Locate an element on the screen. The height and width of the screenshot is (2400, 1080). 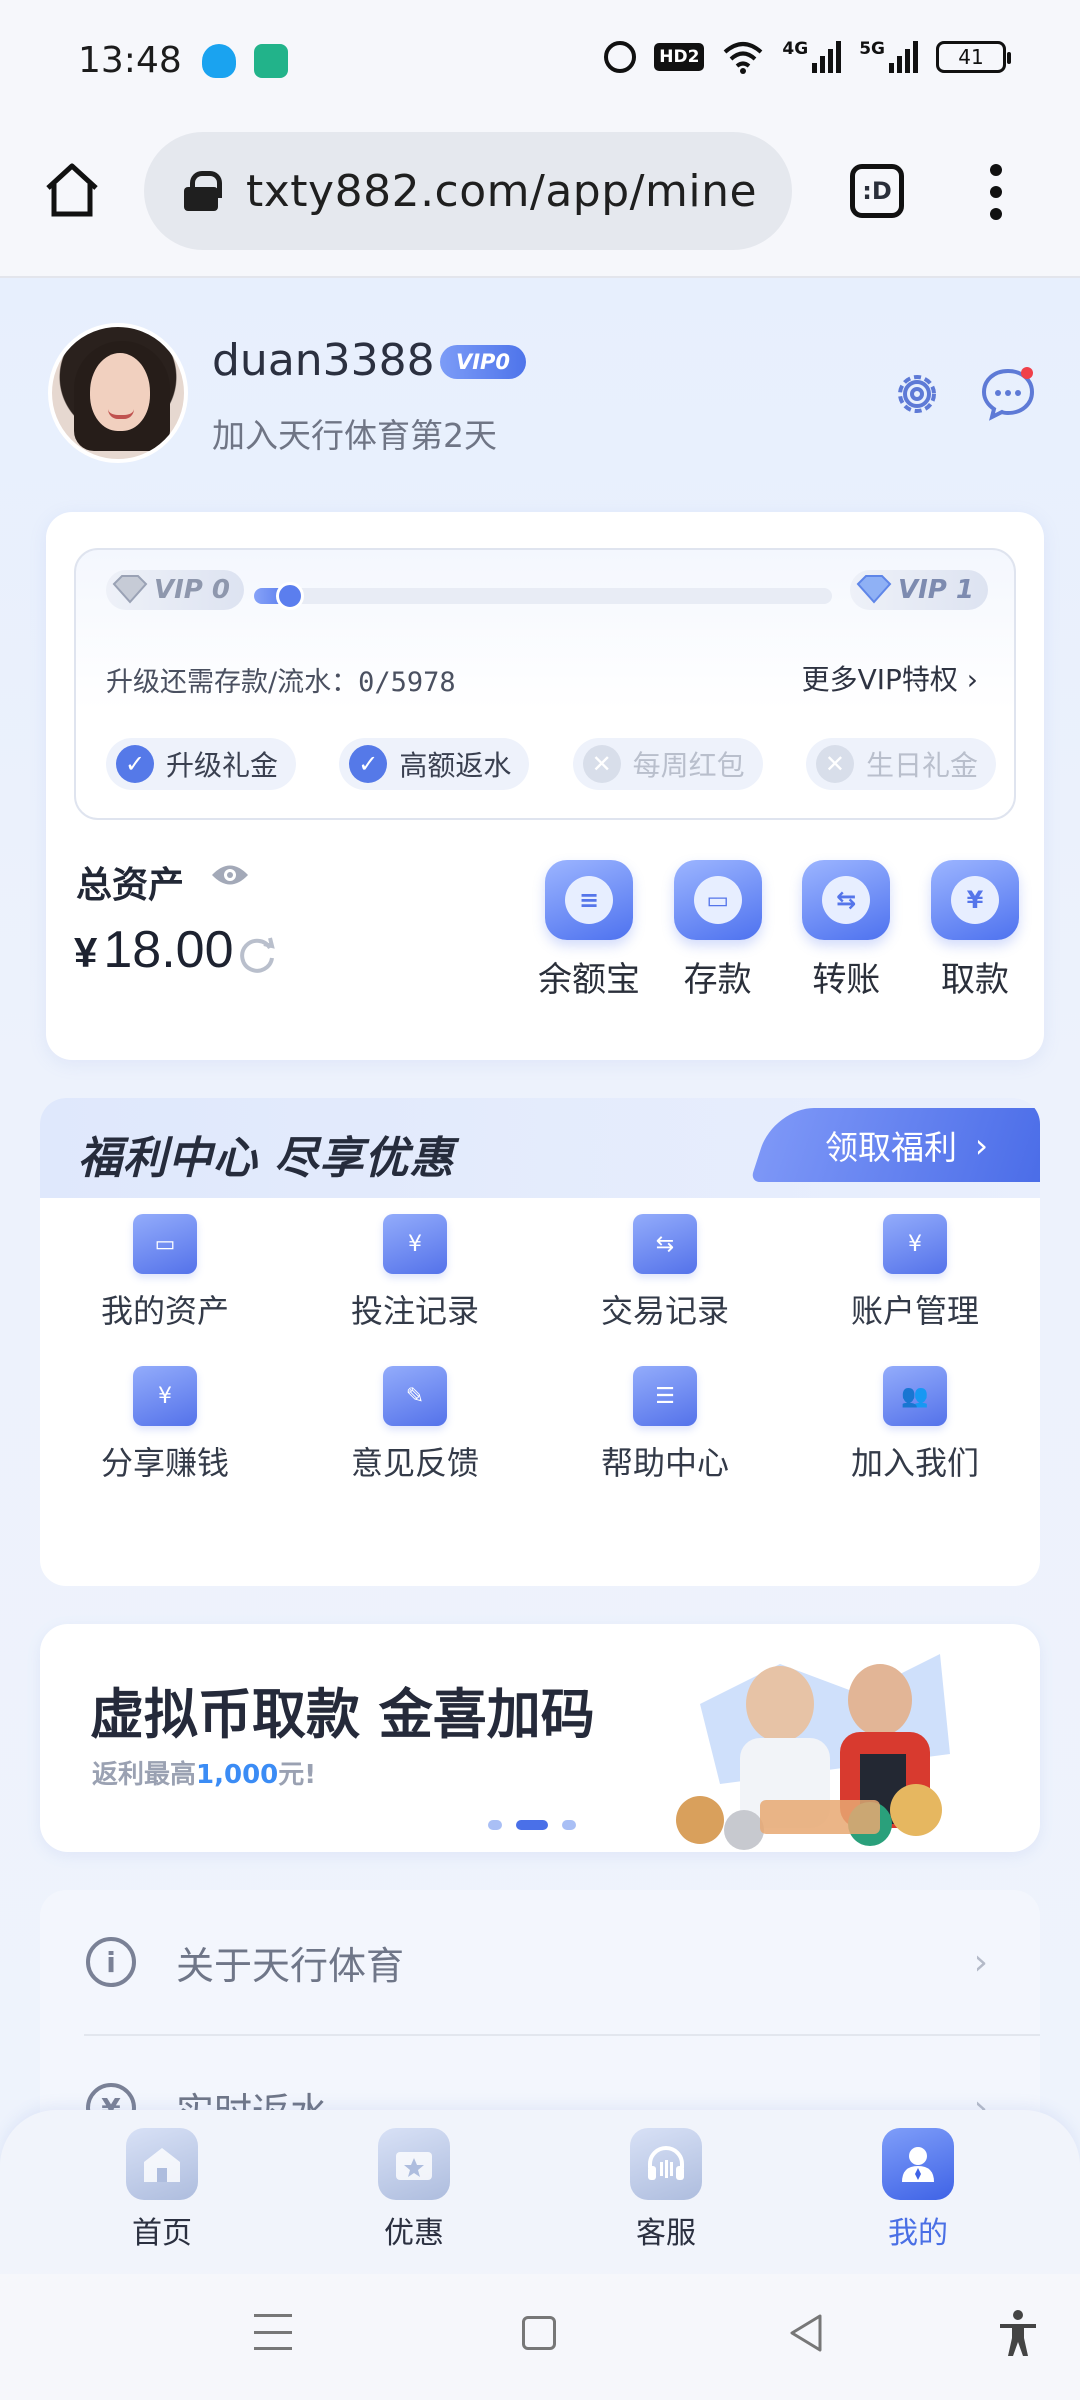
tab-label: 优惠 is located at coordinates (414, 2233).